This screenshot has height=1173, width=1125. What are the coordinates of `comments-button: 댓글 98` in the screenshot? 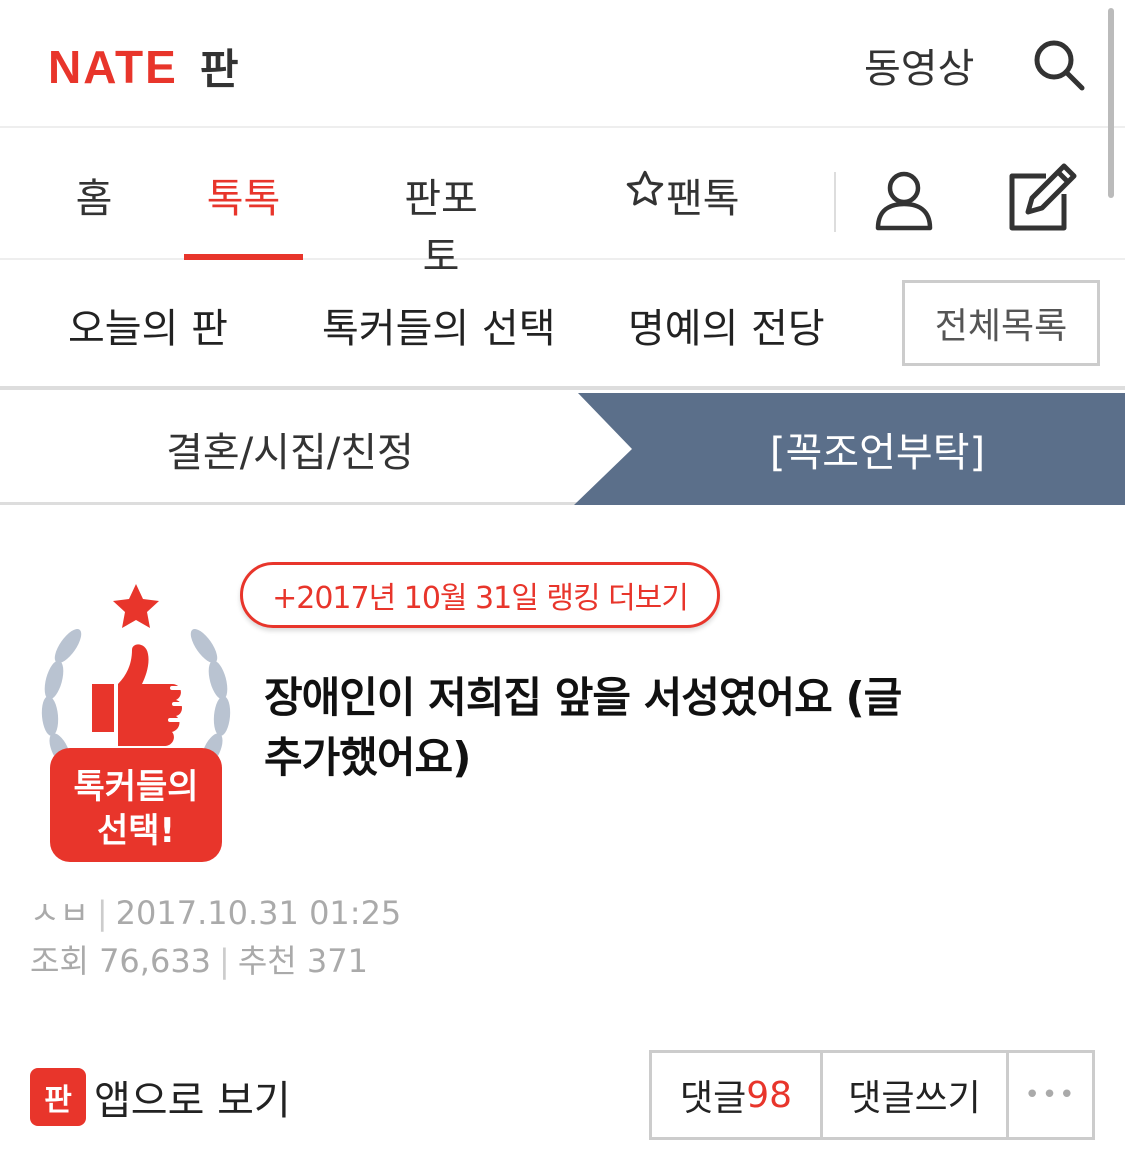 It's located at (737, 1095).